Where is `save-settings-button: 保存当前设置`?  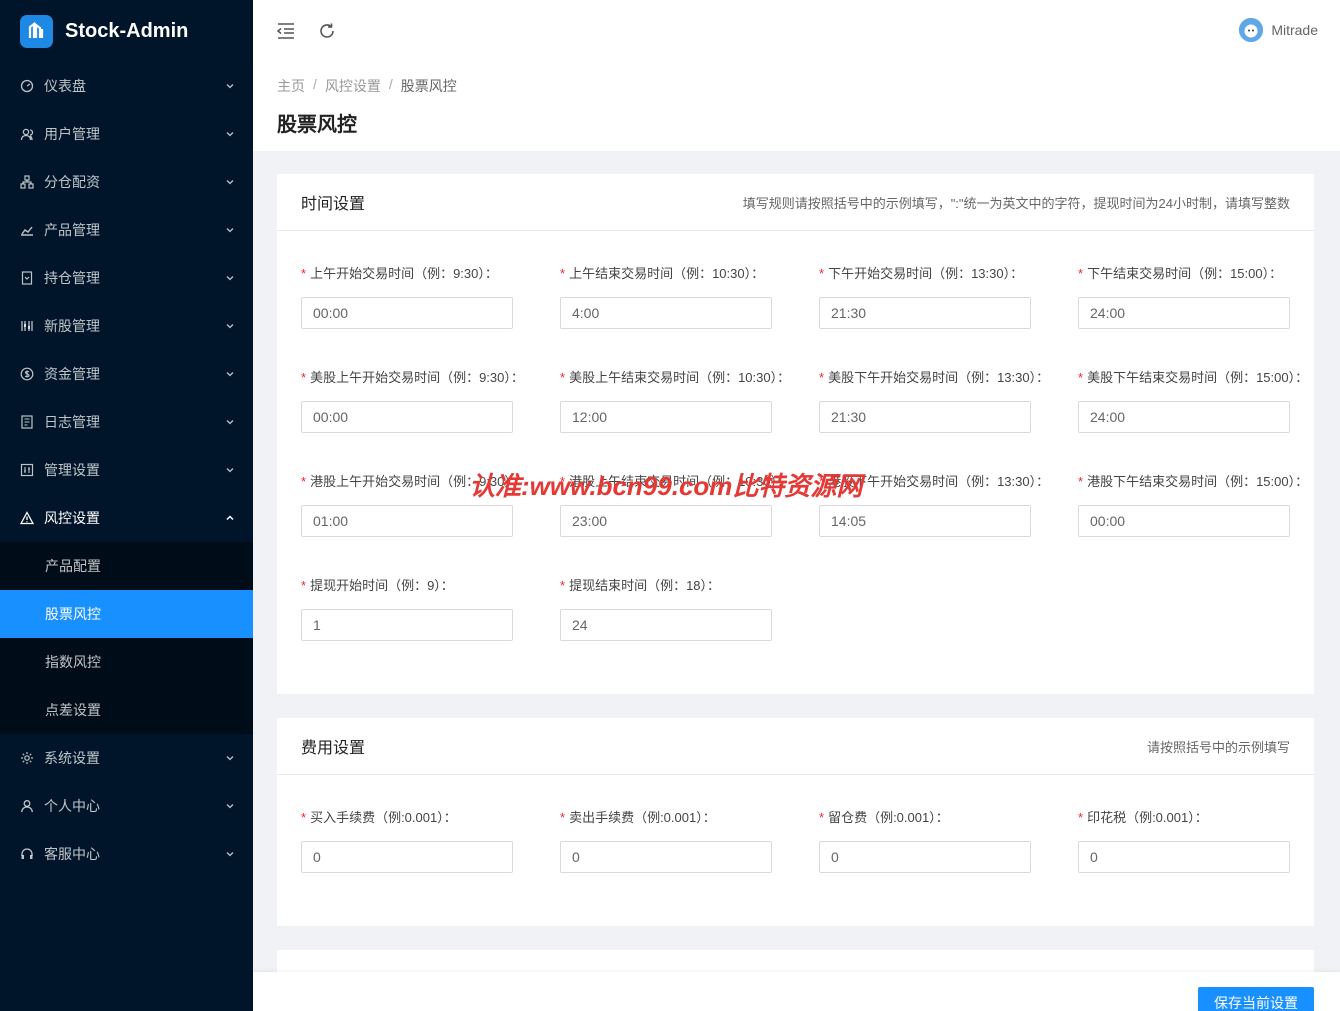
save-settings-button: 保存当前设置 is located at coordinates (1256, 999).